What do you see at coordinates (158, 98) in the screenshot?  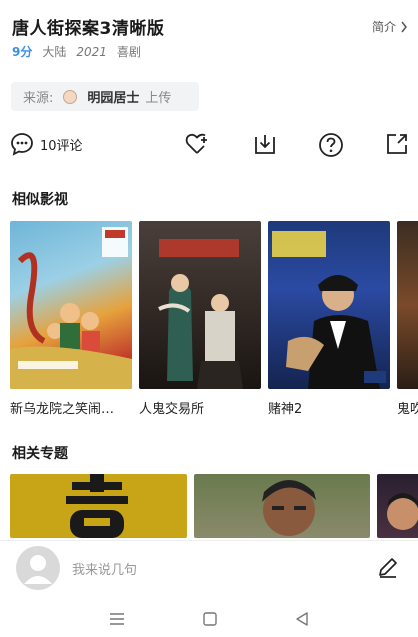 I see `upload-label: 上传` at bounding box center [158, 98].